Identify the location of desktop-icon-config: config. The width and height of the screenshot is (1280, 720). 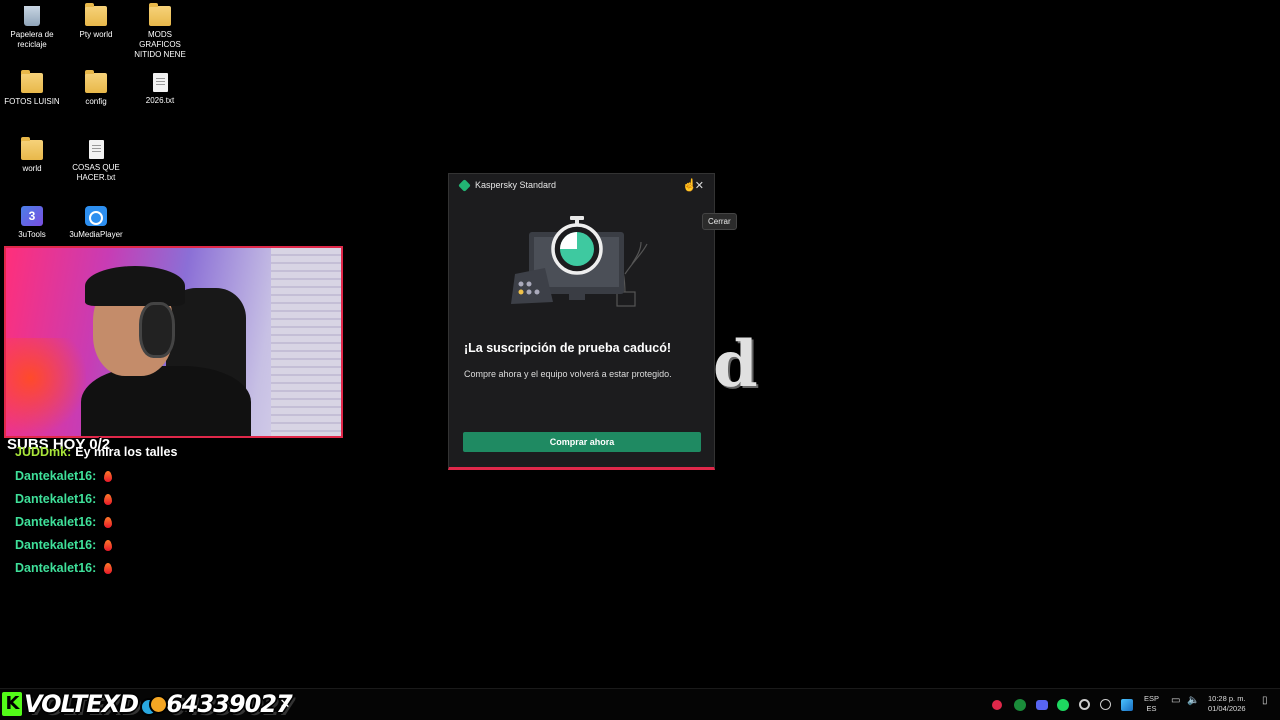
(96, 88).